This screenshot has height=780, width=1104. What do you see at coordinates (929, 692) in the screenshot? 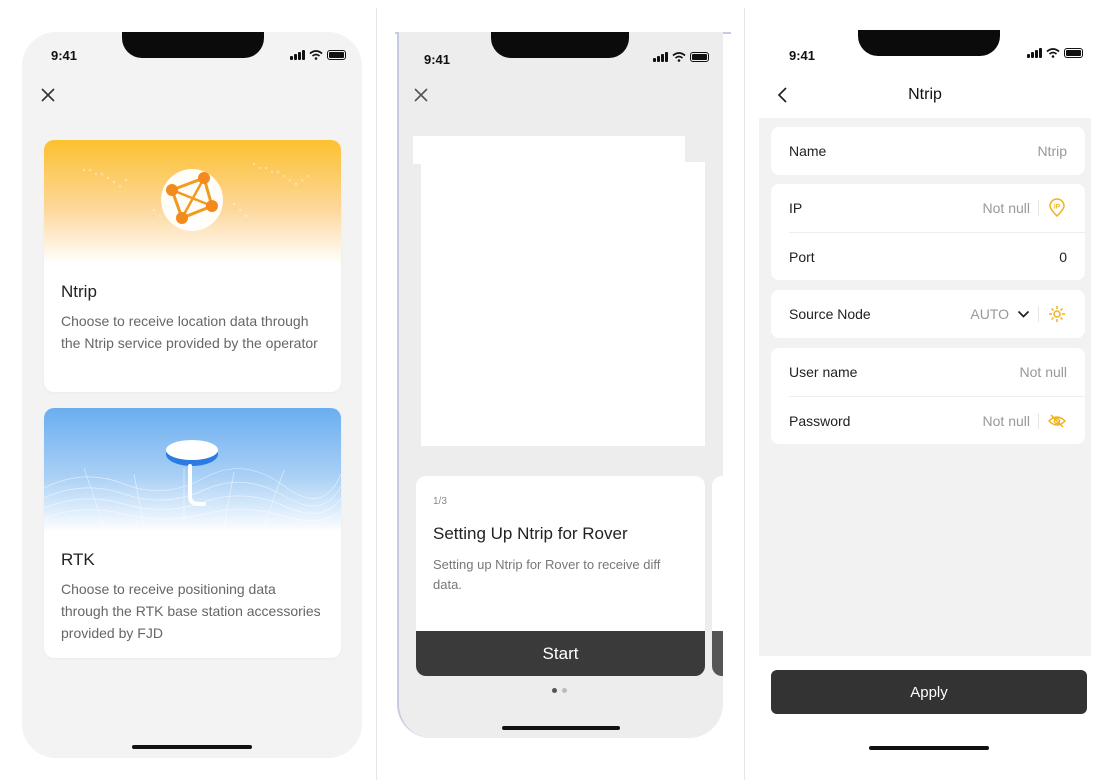
I see `apply-button: Apply` at bounding box center [929, 692].